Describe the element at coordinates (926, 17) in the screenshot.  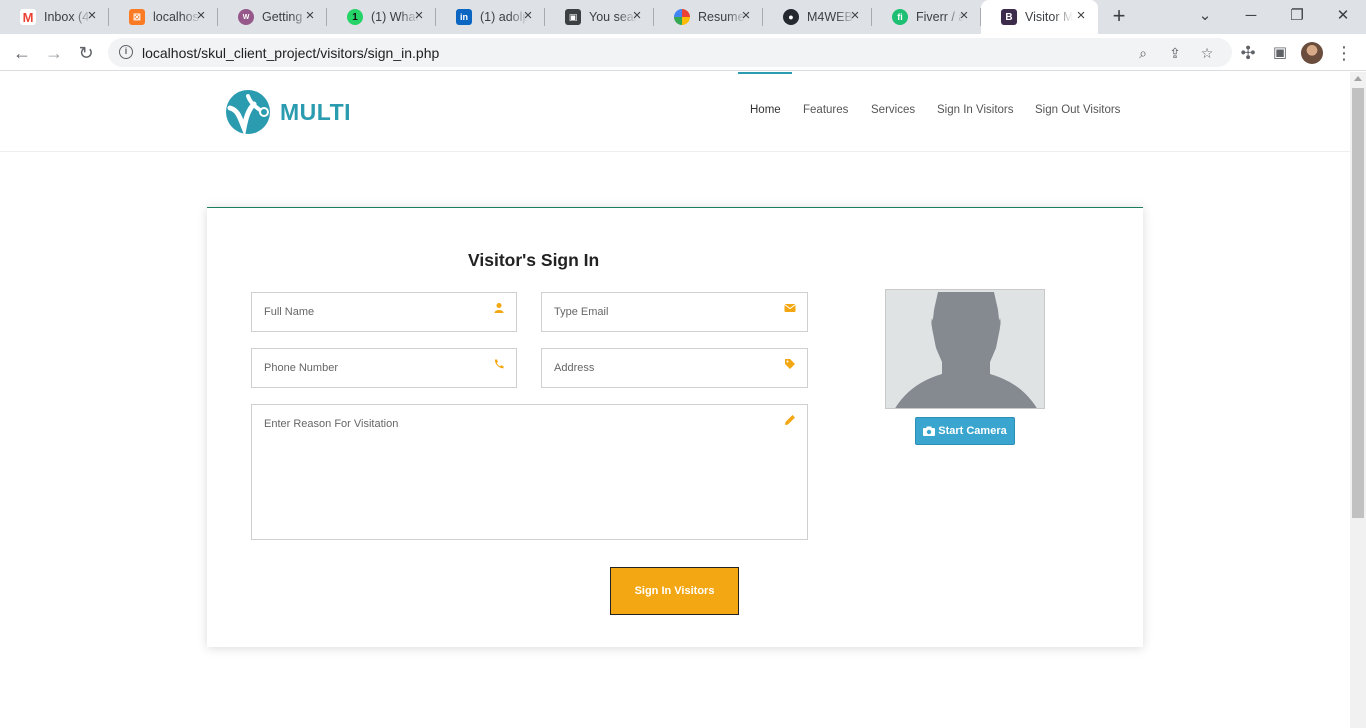
I see `browser-tab-fiverr: fi Fiverr / a ×` at that location.